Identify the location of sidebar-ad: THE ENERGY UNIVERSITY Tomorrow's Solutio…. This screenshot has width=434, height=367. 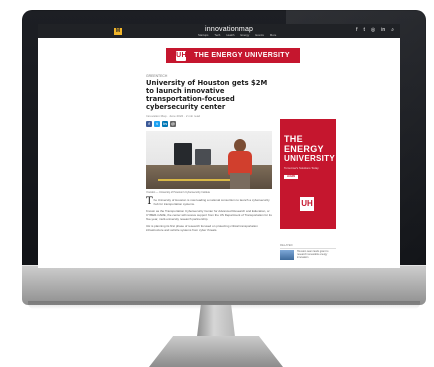
(308, 174).